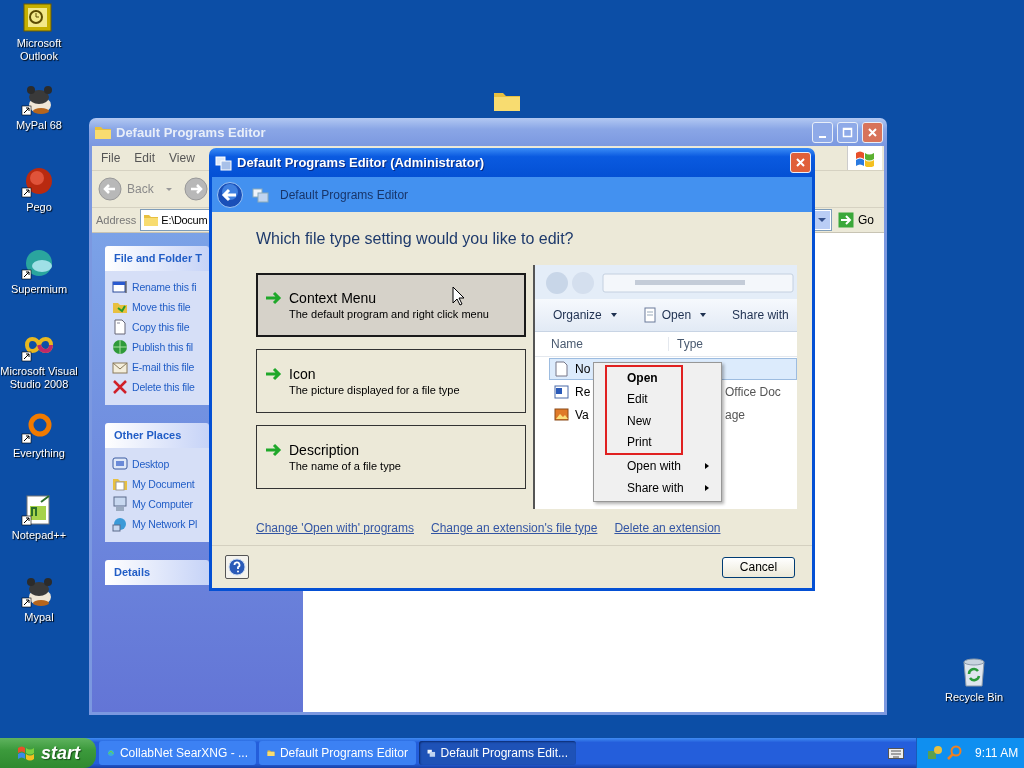  I want to click on window-title: Default Programs Editor, so click(191, 132).